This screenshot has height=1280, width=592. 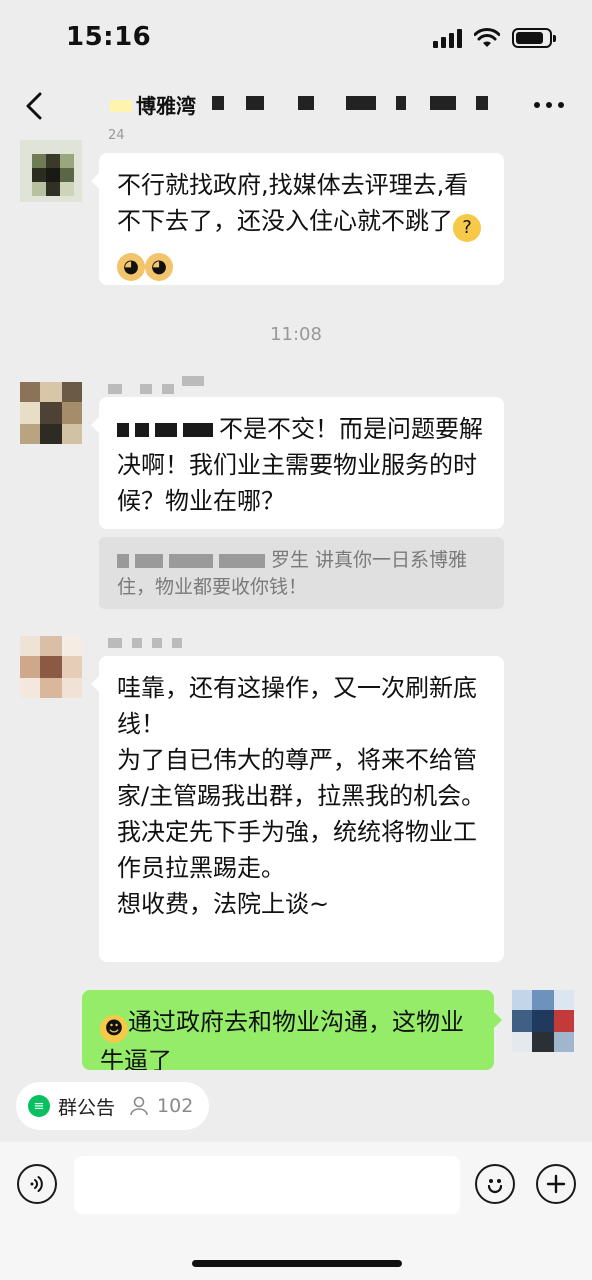 I want to click on more-button, so click(x=549, y=105).